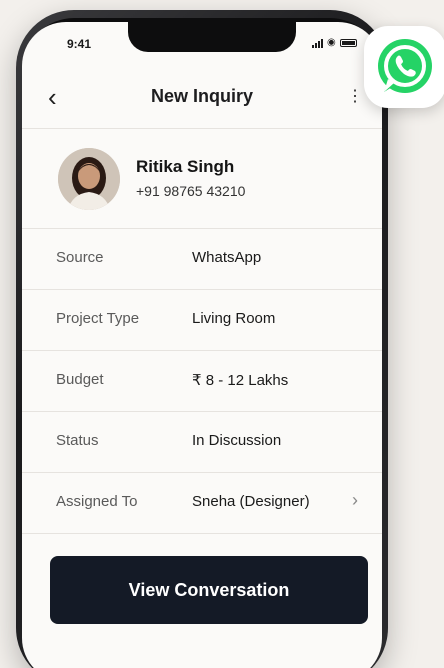 This screenshot has height=668, width=444. Describe the element at coordinates (185, 166) in the screenshot. I see `contact-name: Ritika Singh` at that location.